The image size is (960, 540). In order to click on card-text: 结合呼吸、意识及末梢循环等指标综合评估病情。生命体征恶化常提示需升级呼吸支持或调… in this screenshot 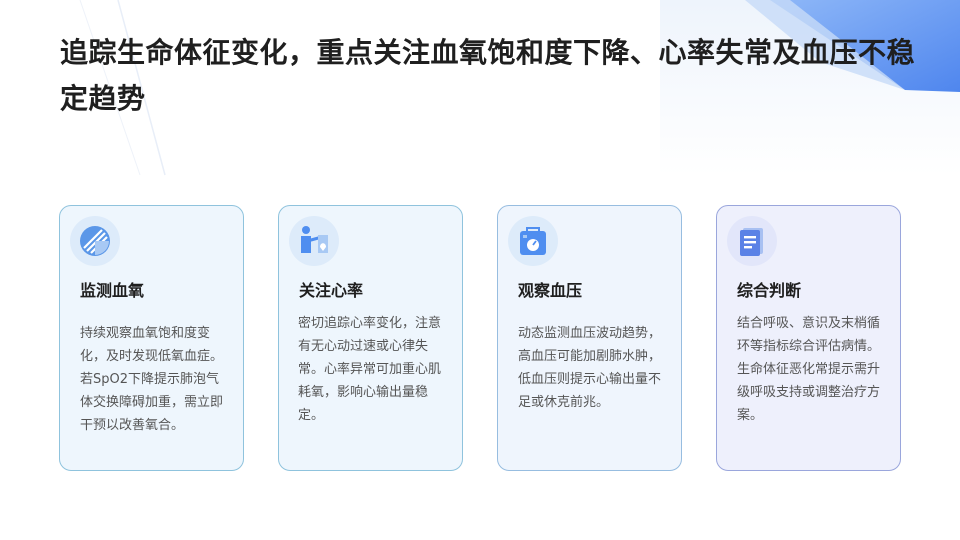, I will do `click(809, 369)`.